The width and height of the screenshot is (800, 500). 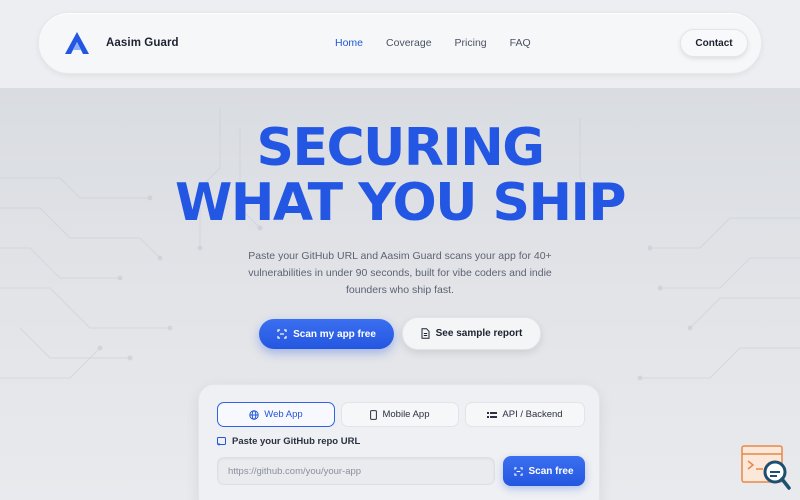 What do you see at coordinates (334, 334) in the screenshot?
I see `scan-my-app-label: Scan my app free` at bounding box center [334, 334].